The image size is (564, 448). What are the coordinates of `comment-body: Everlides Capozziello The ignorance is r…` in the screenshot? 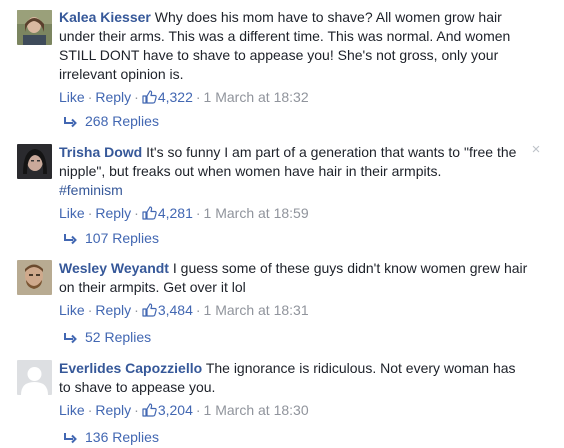 It's located at (294, 390).